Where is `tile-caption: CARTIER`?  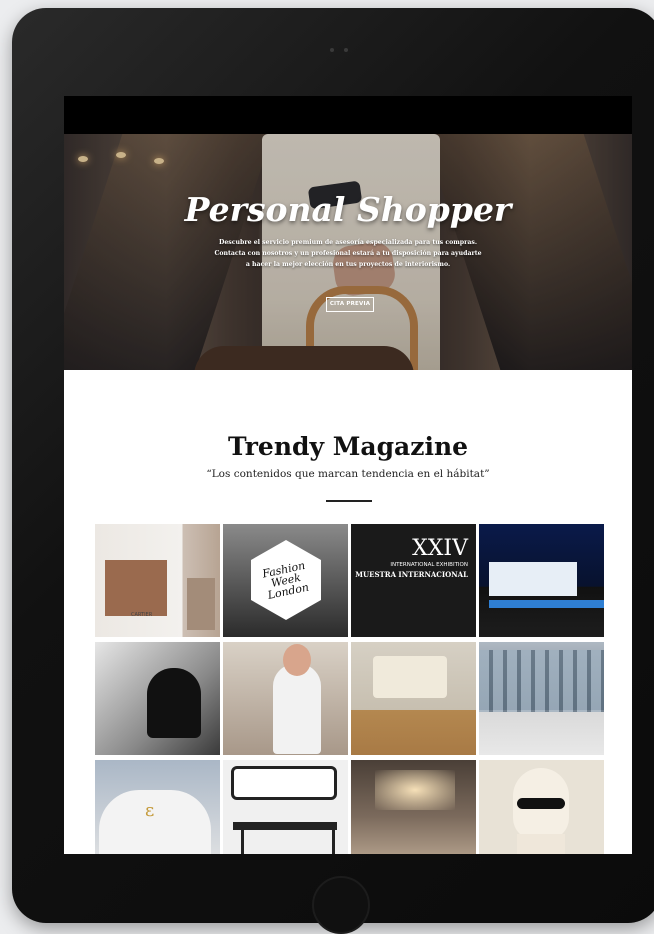 tile-caption: CARTIER is located at coordinates (142, 615).